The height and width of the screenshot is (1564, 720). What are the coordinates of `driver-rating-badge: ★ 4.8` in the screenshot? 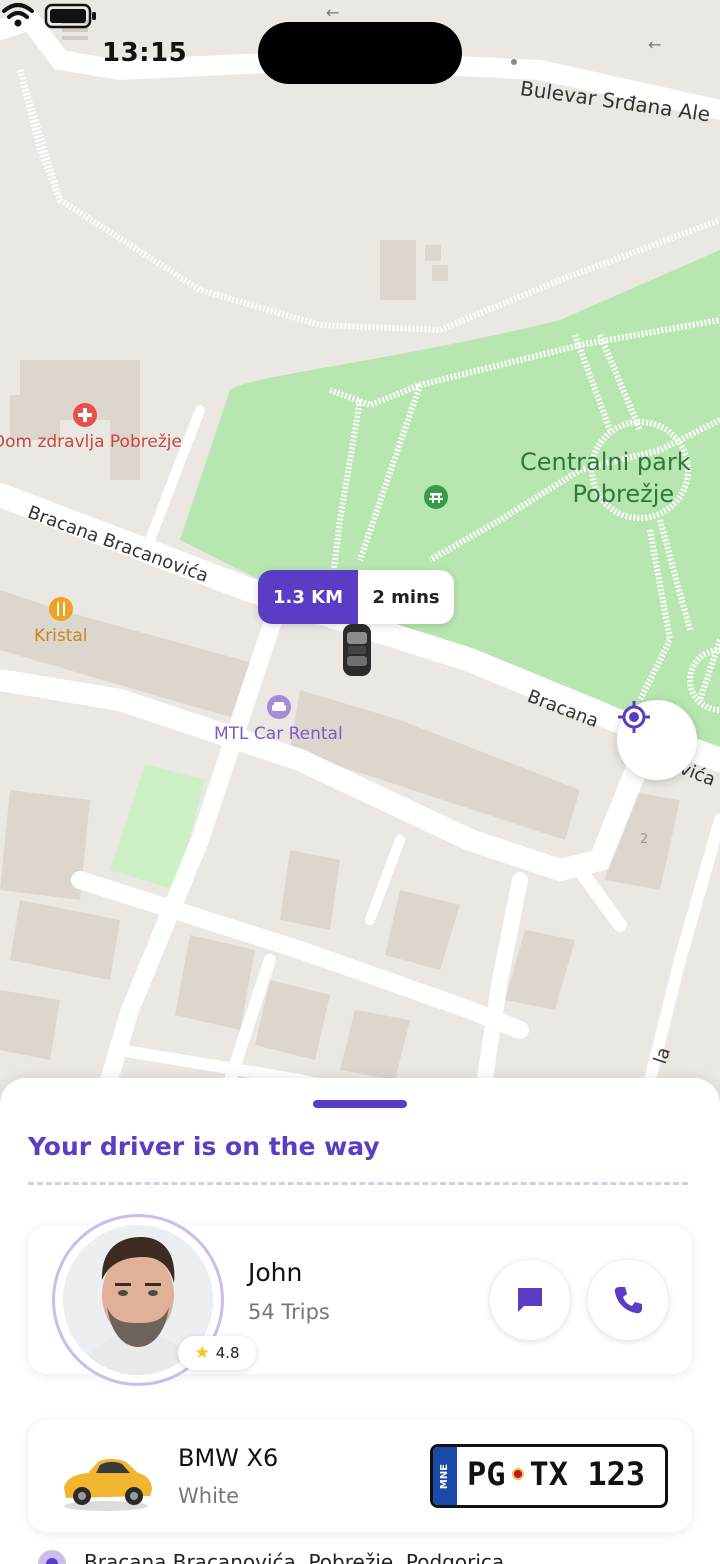 It's located at (217, 1353).